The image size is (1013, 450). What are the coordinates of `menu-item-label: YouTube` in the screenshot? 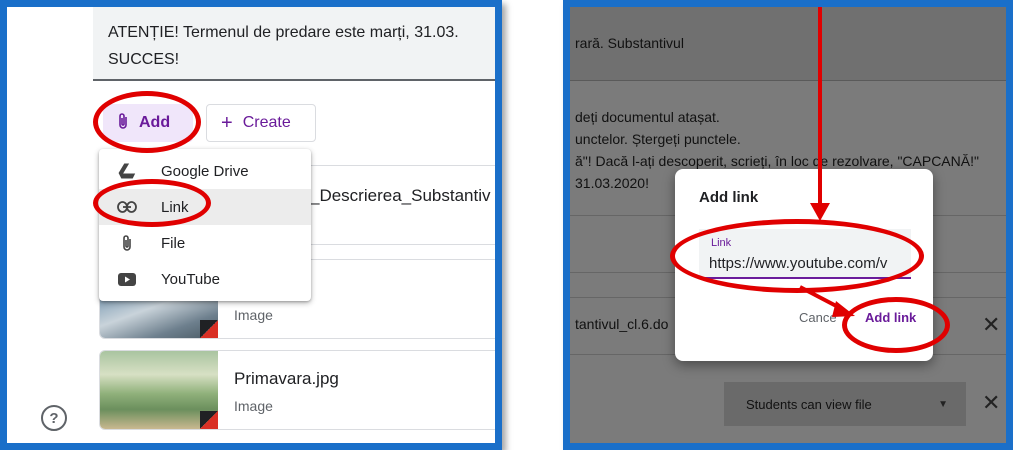 It's located at (190, 279).